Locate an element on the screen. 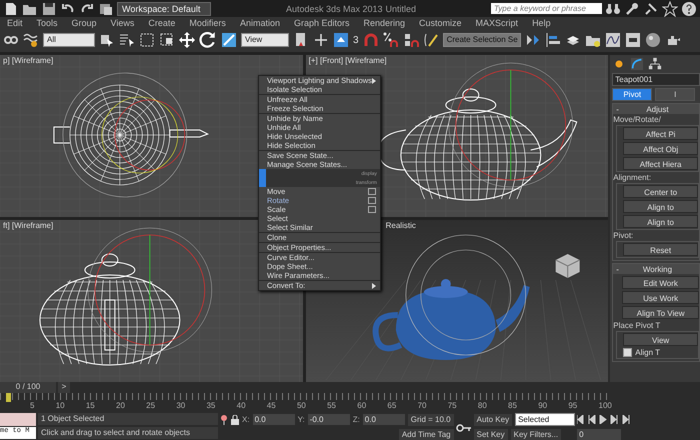 The height and width of the screenshot is (440, 700). panel-button: Use Work is located at coordinates (660, 297).